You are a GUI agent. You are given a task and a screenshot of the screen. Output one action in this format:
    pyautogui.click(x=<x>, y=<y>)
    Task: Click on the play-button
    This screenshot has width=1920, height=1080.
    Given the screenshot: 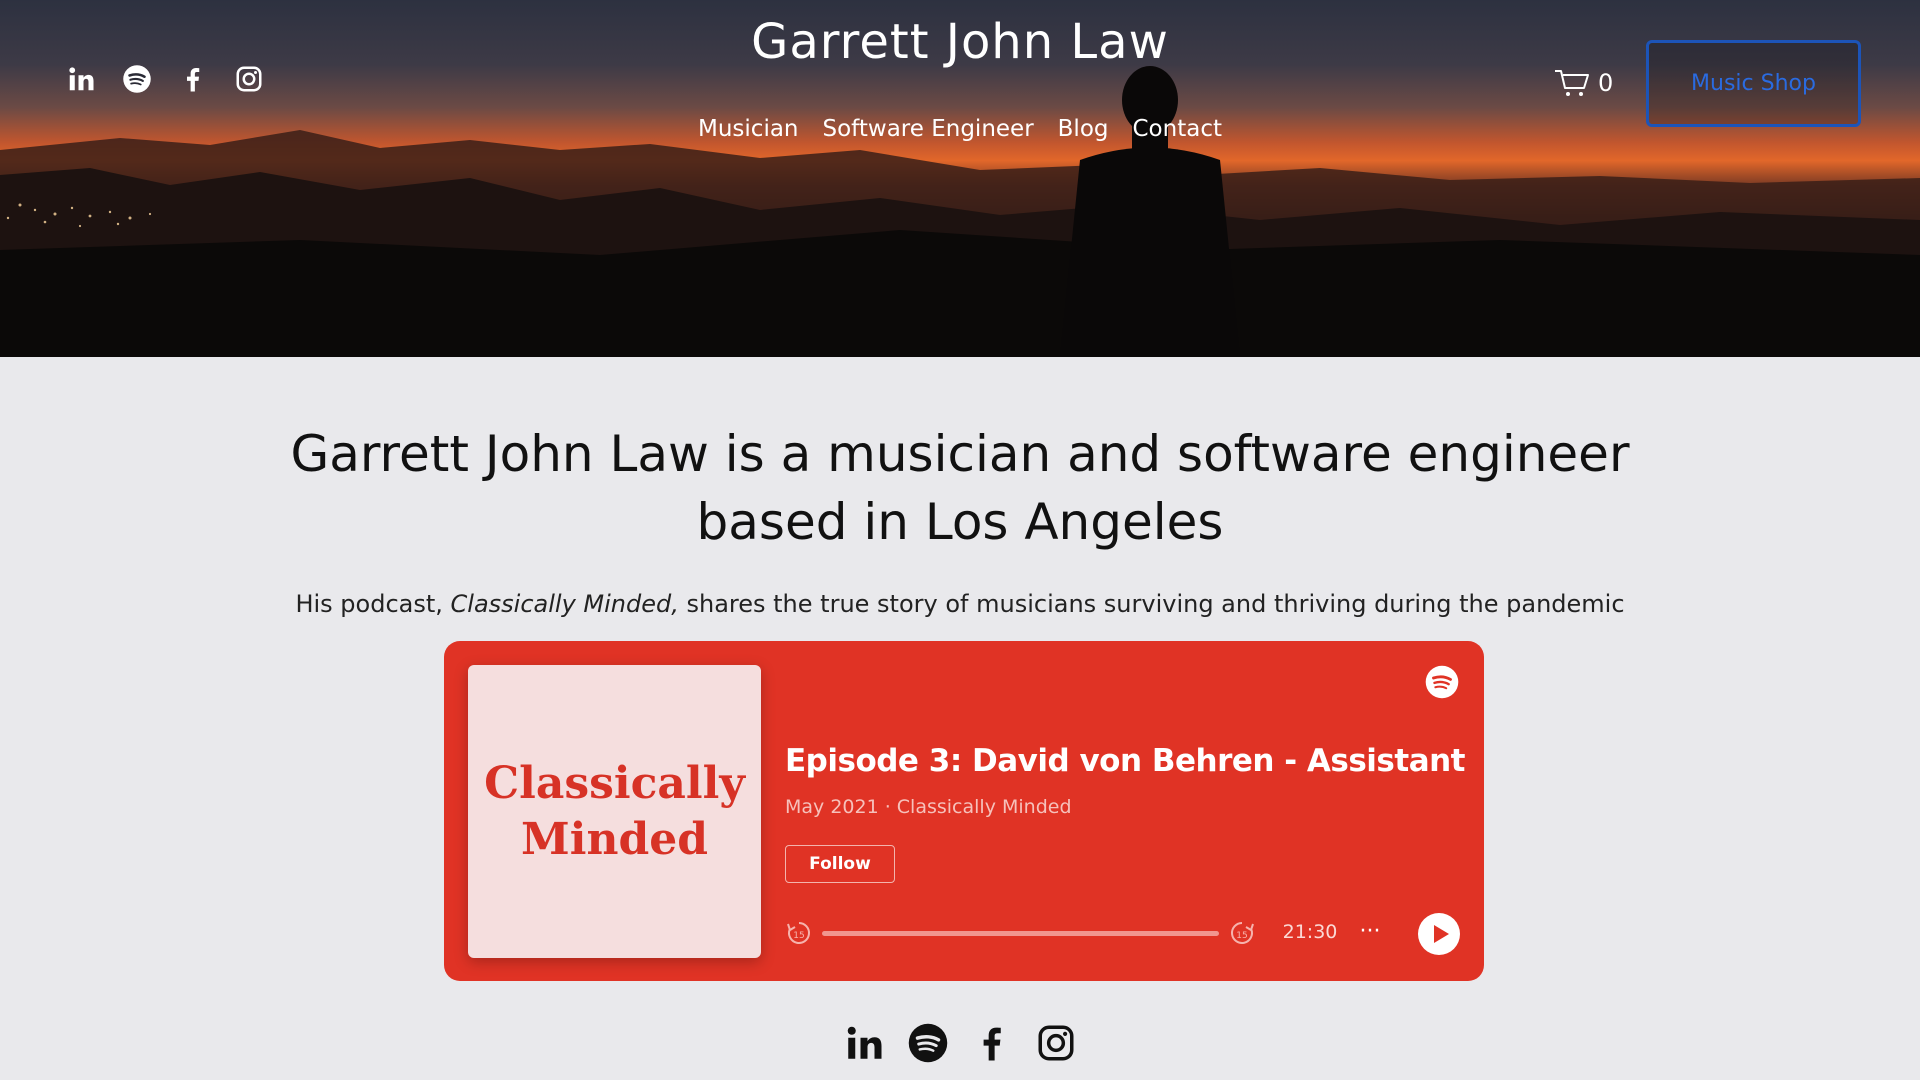 What is the action you would take?
    pyautogui.click(x=1439, y=934)
    